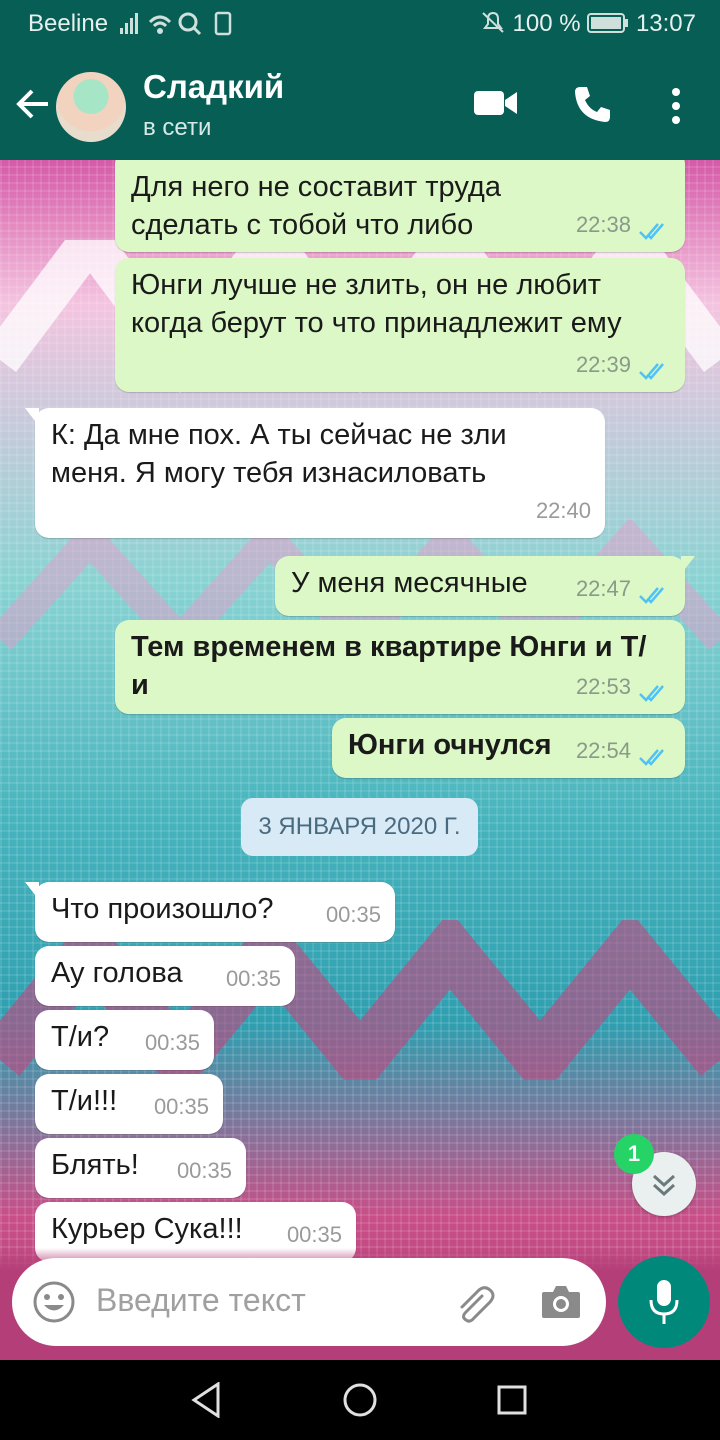 The height and width of the screenshot is (1440, 720). Describe the element at coordinates (665, 23) in the screenshot. I see `clock: 13:07` at that location.